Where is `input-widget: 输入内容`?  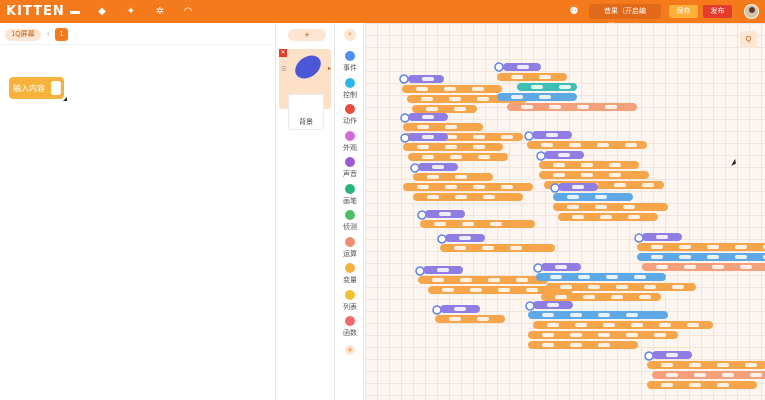
input-widget: 输入内容 is located at coordinates (36, 88).